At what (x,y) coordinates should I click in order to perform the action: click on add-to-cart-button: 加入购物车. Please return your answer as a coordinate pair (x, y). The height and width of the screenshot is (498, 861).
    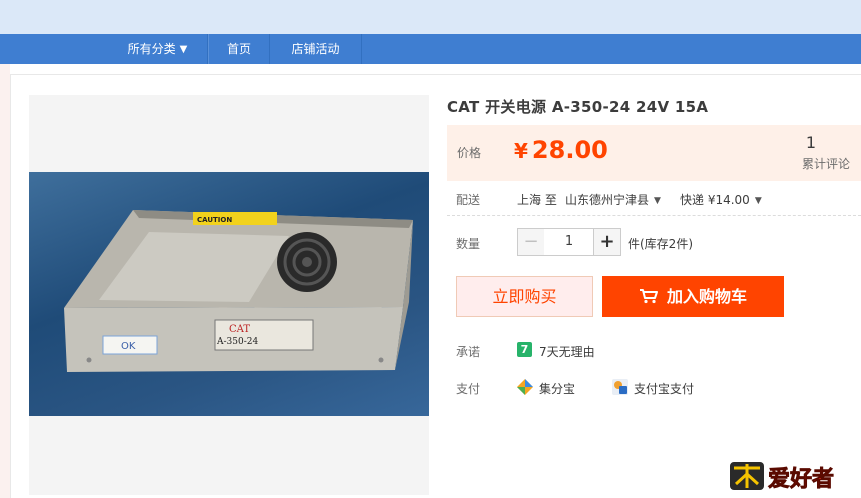
    Looking at the image, I should click on (693, 296).